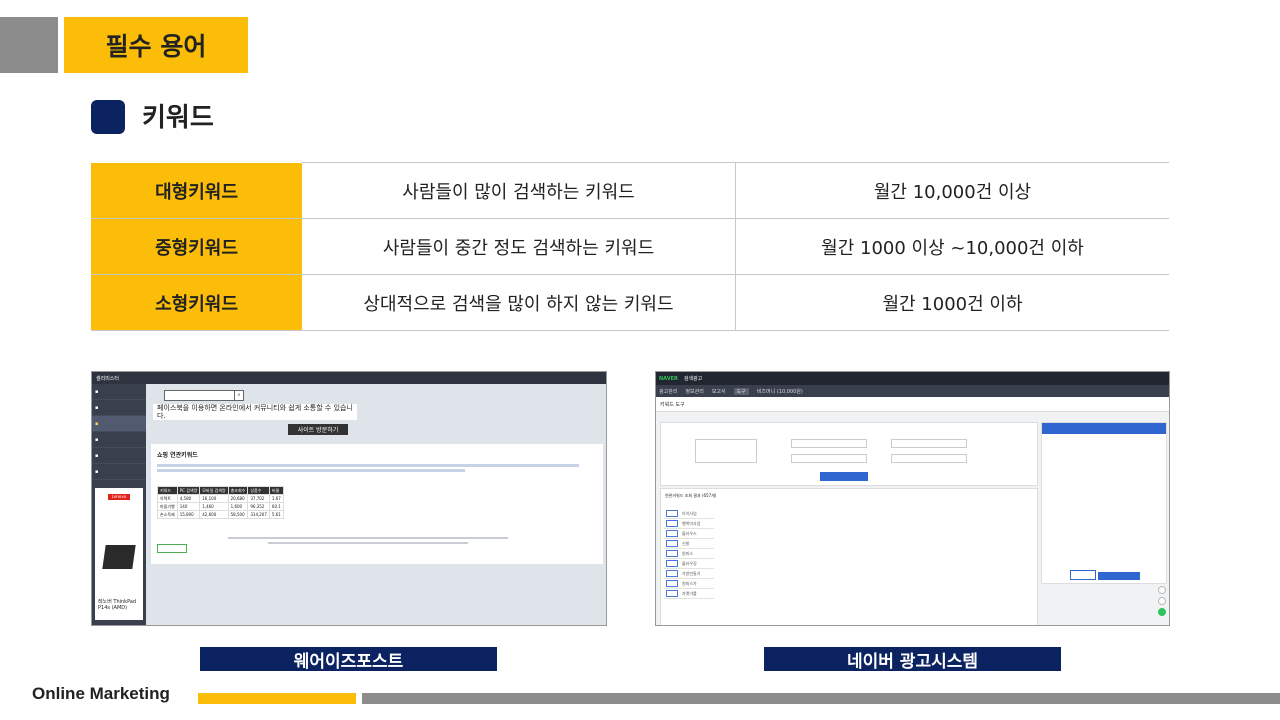 Image resolution: width=1280 pixels, height=720 pixels. I want to click on volume-cell: 월간 10,000건 이상, so click(952, 190).